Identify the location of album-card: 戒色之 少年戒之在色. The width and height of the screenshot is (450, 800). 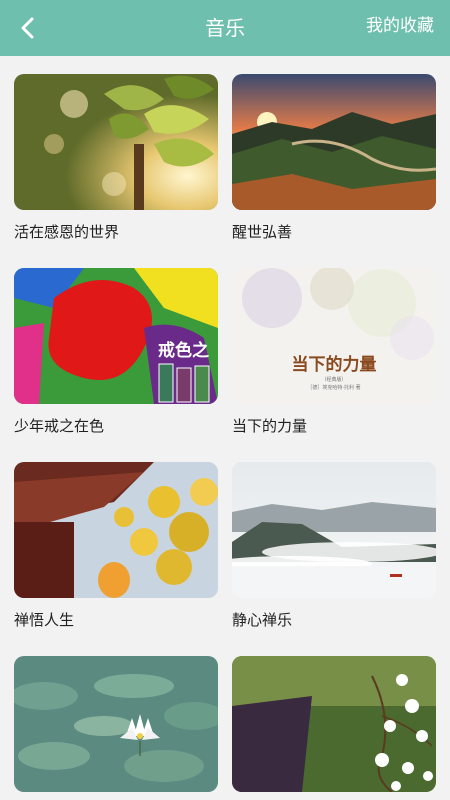
(116, 352).